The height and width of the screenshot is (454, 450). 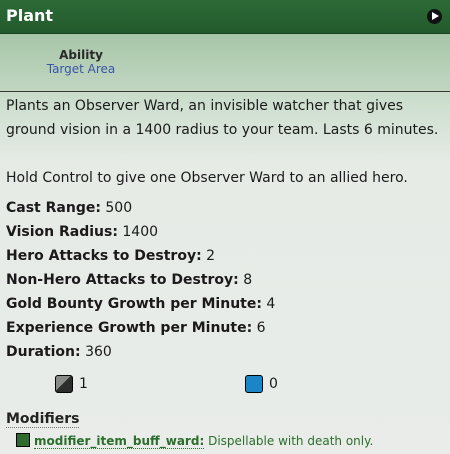 I want to click on play-icon, so click(x=434, y=16).